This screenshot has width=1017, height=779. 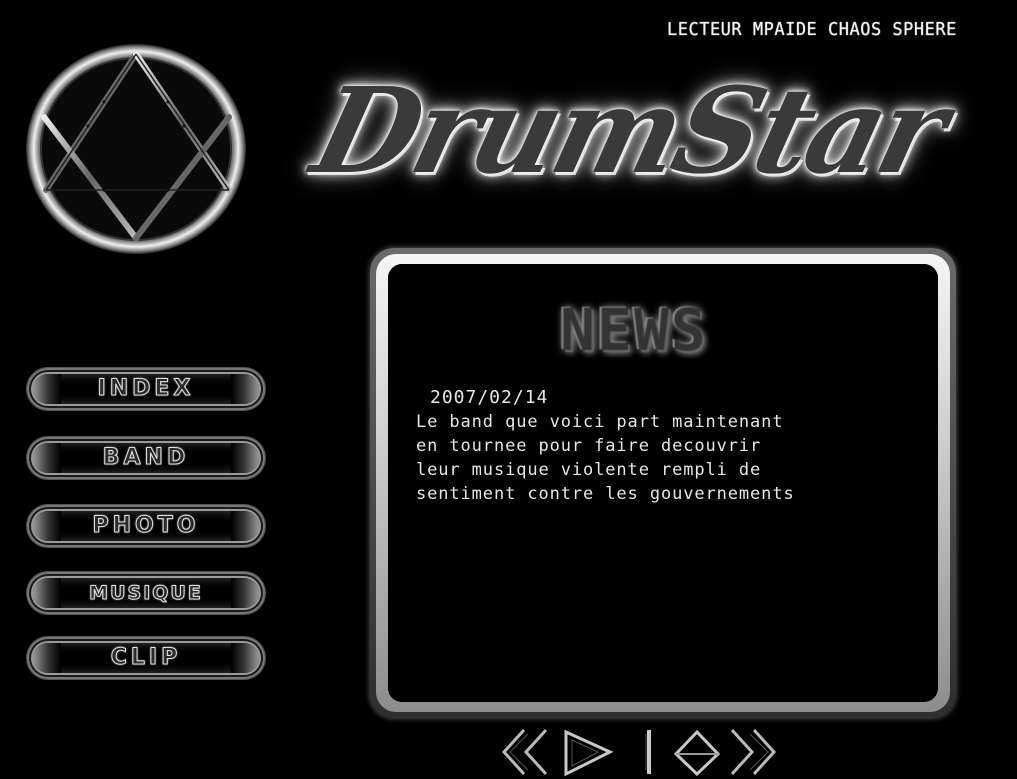 What do you see at coordinates (634, 330) in the screenshot?
I see `news-heading: NEWS` at bounding box center [634, 330].